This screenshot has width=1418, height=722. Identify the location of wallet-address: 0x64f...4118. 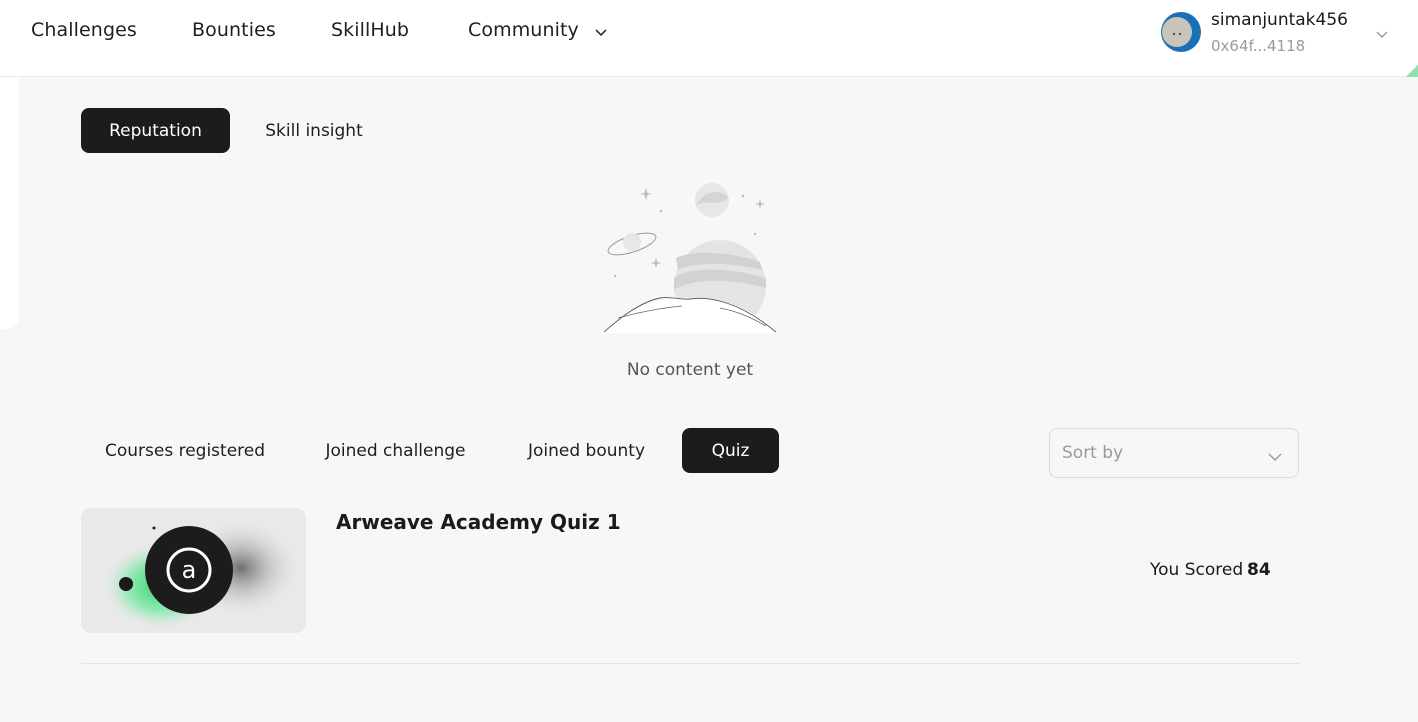
(1258, 46).